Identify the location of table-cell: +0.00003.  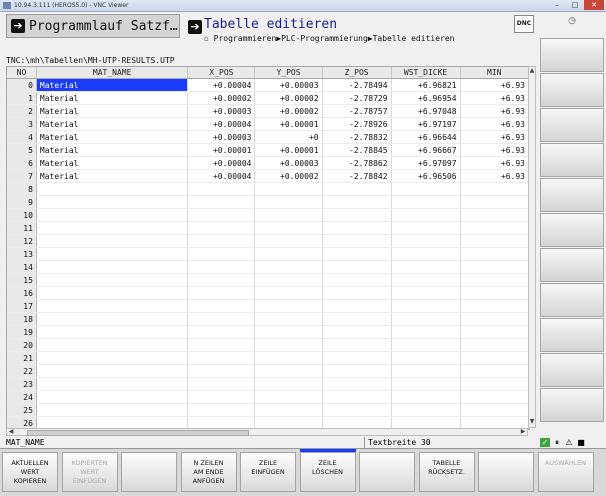
(221, 137).